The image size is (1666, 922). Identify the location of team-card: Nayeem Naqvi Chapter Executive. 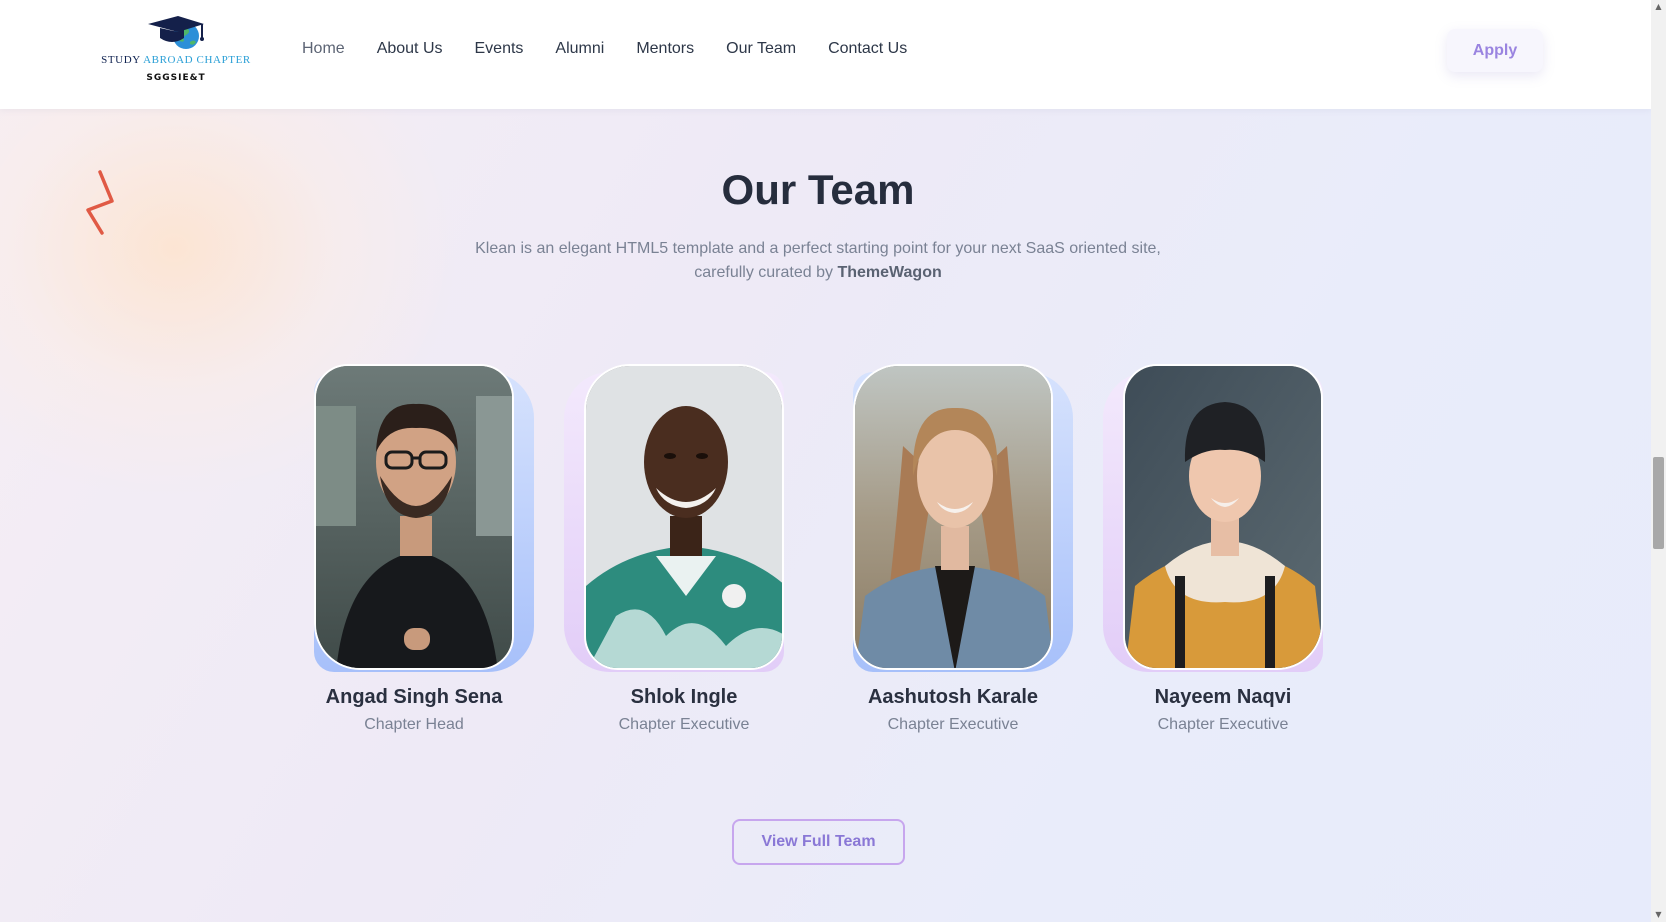
(1223, 549).